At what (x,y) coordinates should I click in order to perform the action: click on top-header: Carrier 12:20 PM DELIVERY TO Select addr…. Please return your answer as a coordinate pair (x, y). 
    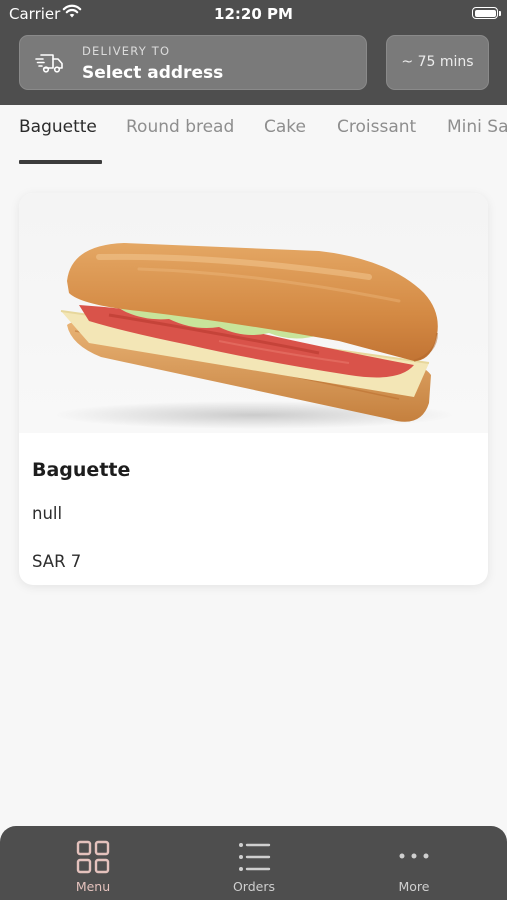
    Looking at the image, I should click on (253, 52).